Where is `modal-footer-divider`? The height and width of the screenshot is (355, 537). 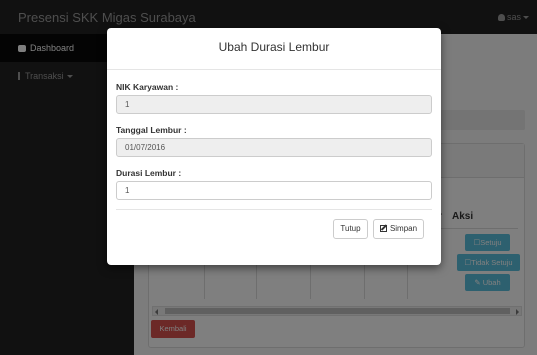
modal-footer-divider is located at coordinates (274, 209).